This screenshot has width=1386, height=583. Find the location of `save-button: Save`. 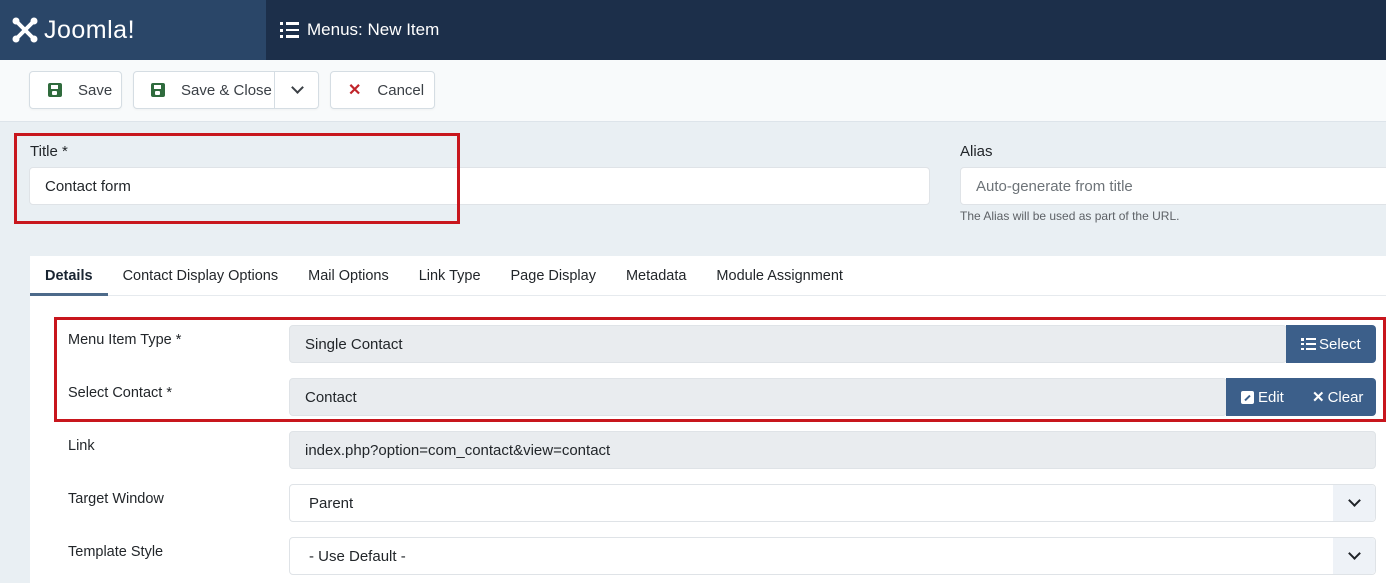

save-button: Save is located at coordinates (75, 90).